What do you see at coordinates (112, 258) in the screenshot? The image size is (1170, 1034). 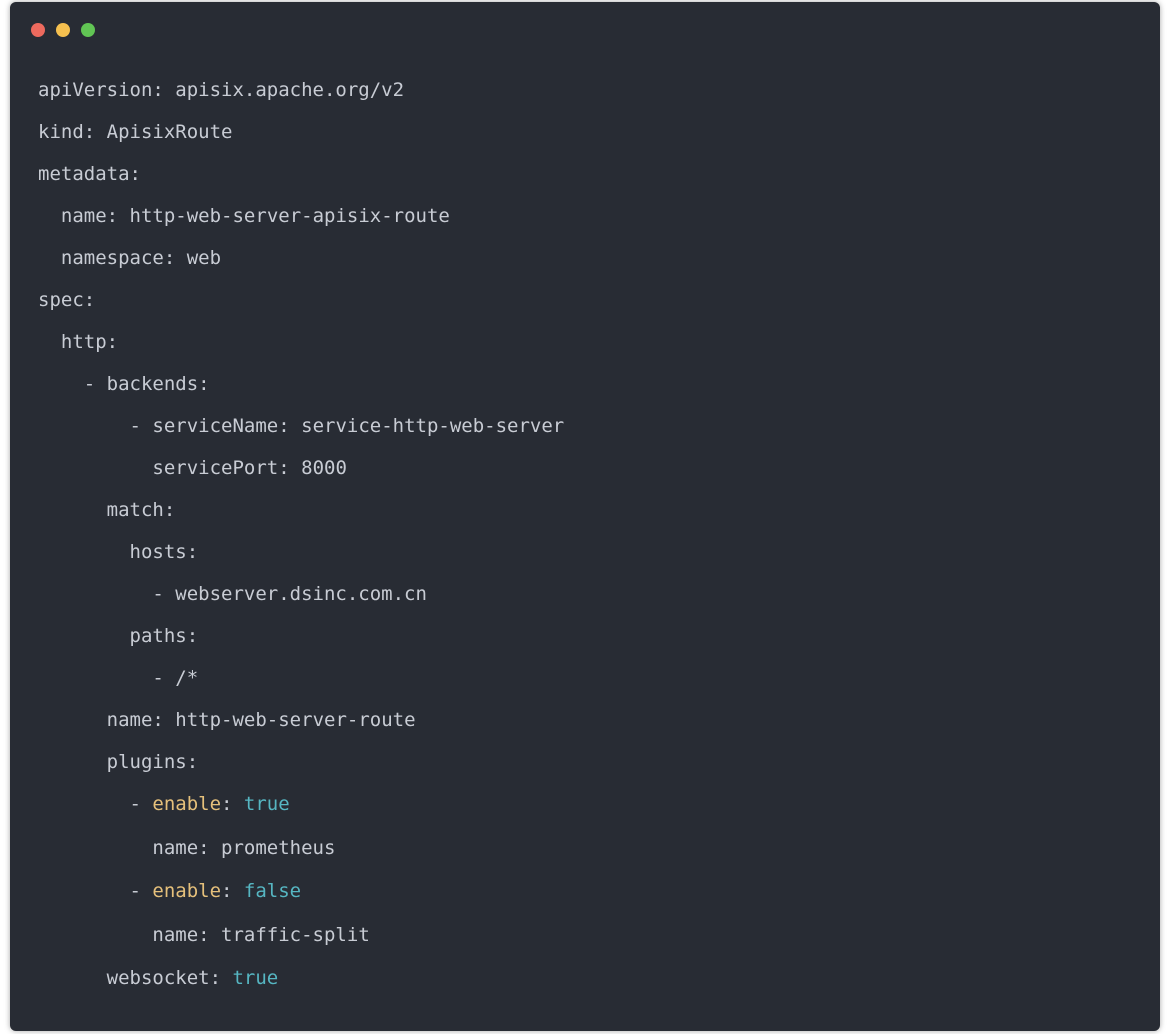 I see `yaml-key: namespace` at bounding box center [112, 258].